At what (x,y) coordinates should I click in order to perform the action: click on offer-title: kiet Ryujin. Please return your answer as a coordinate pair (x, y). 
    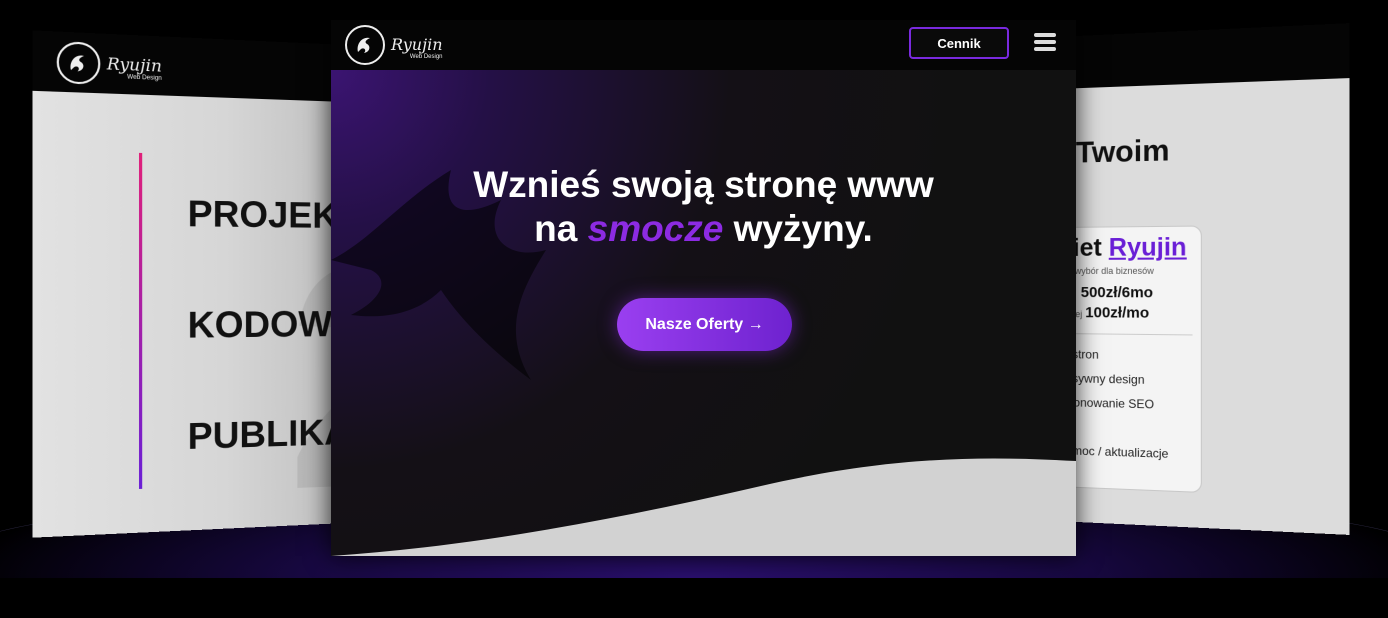
    Looking at the image, I should click on (1122, 247).